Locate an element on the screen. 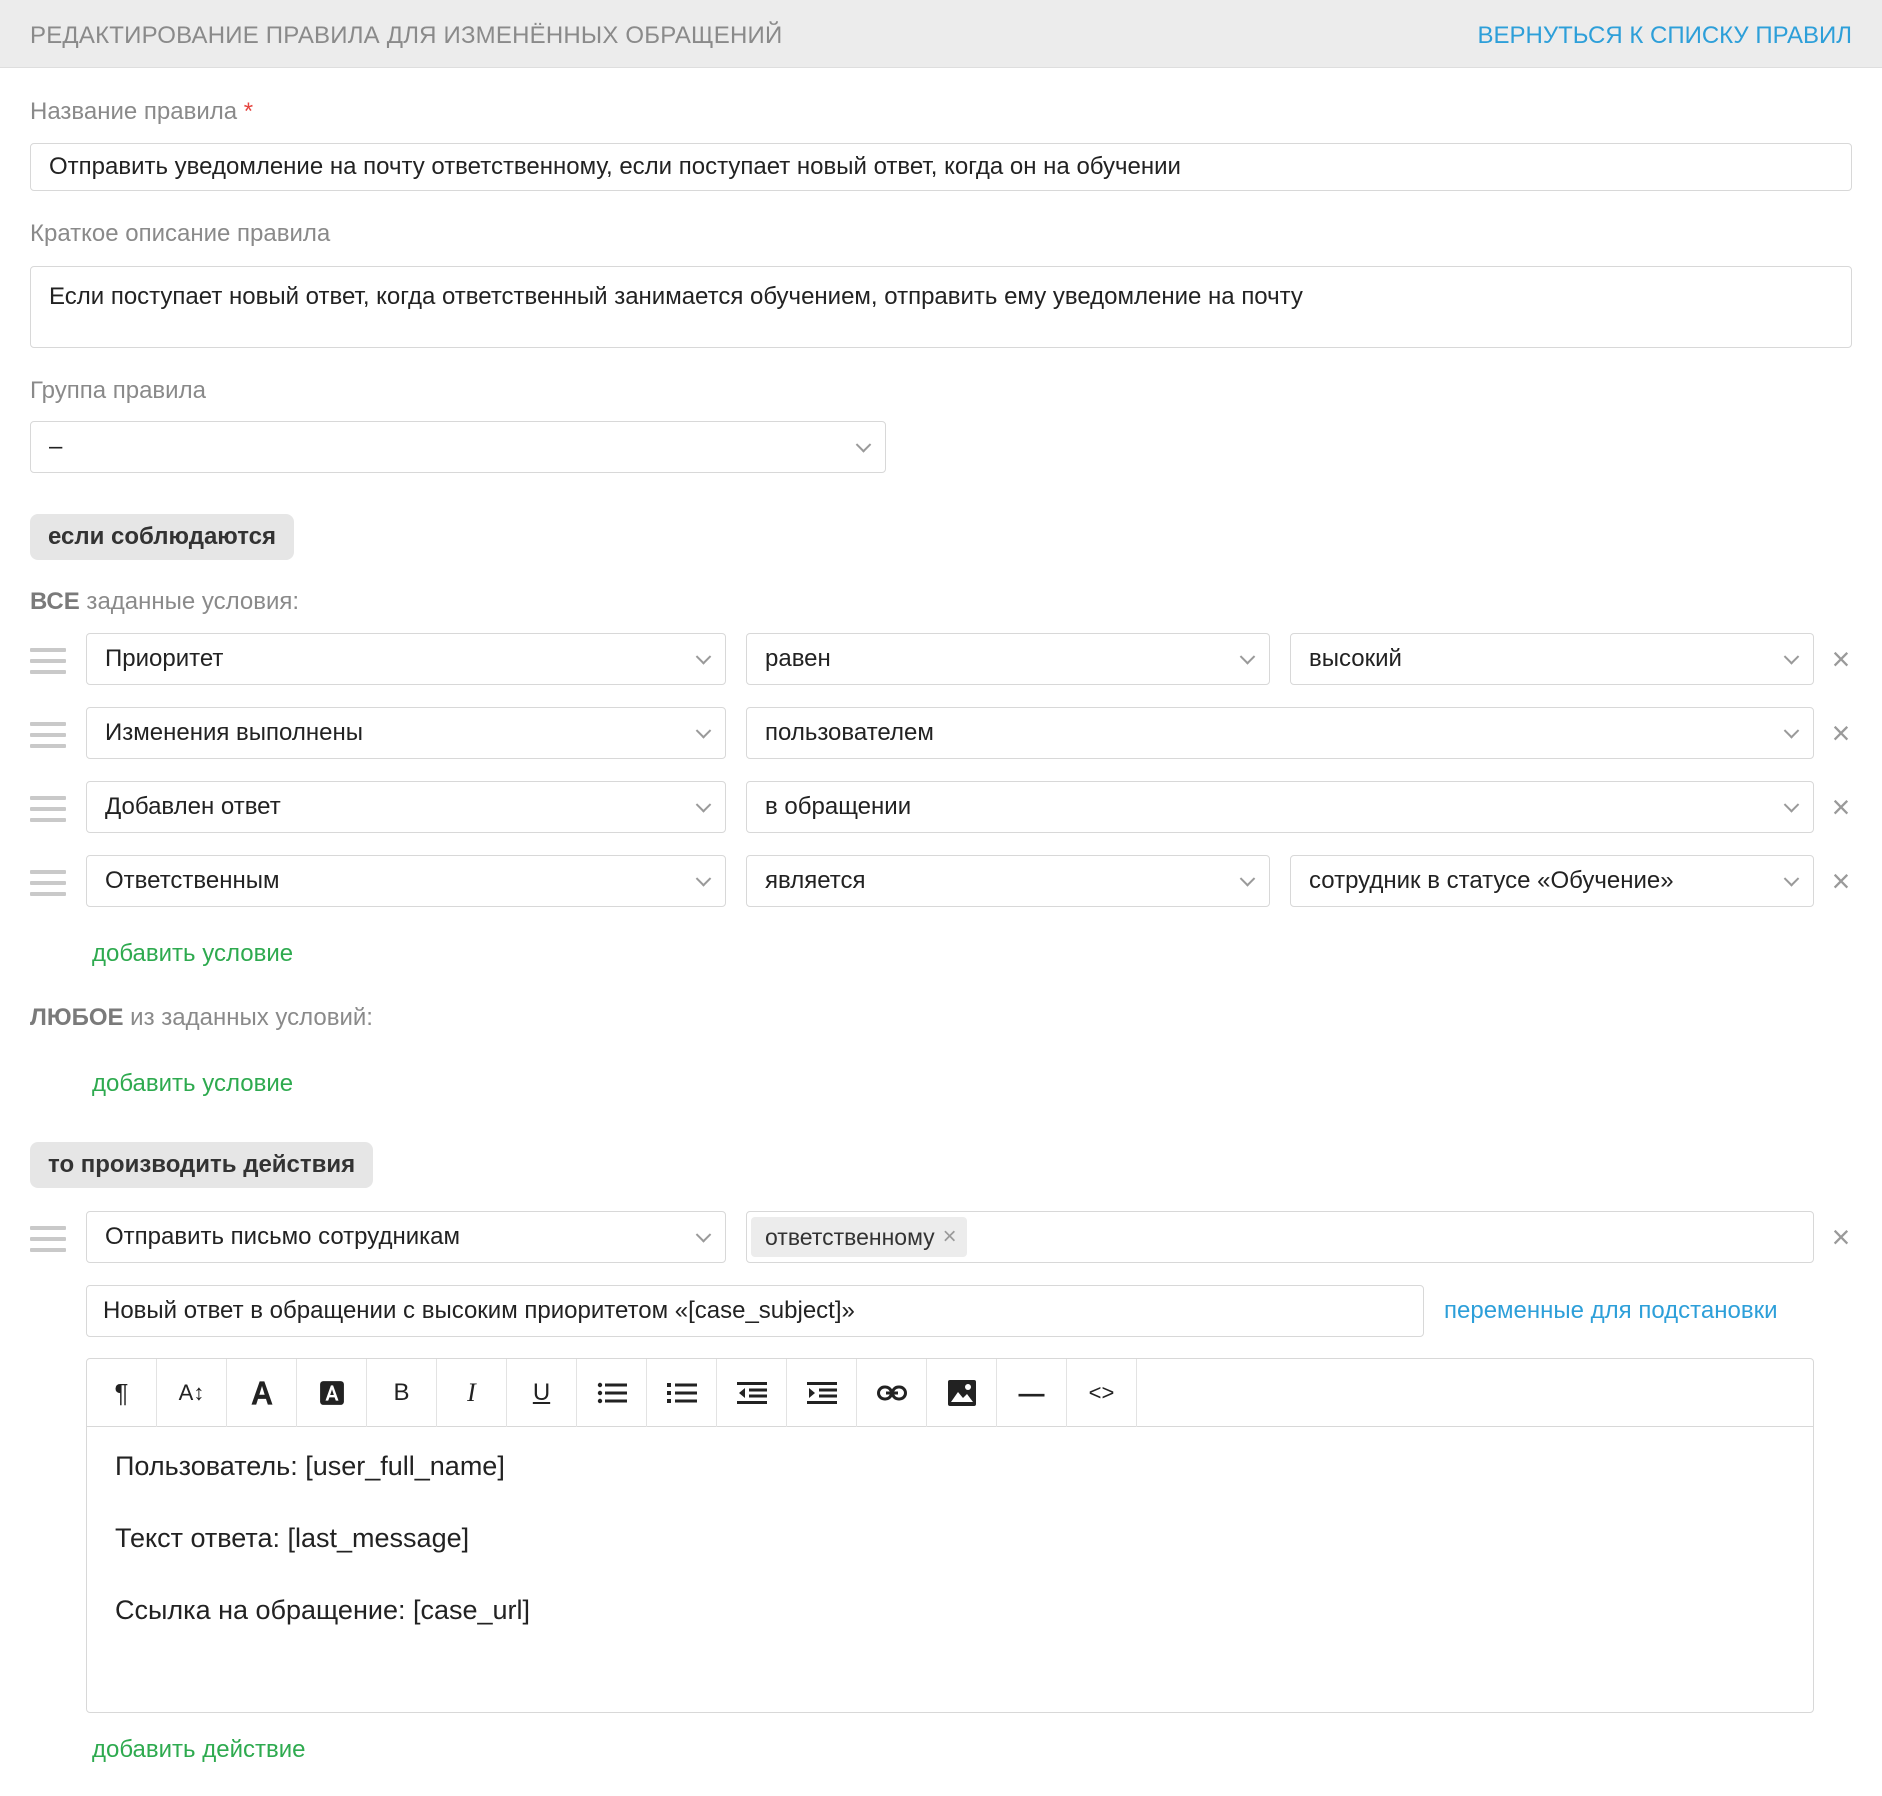 This screenshot has height=1796, width=1882. remove-action-icon: × is located at coordinates (1841, 1237).